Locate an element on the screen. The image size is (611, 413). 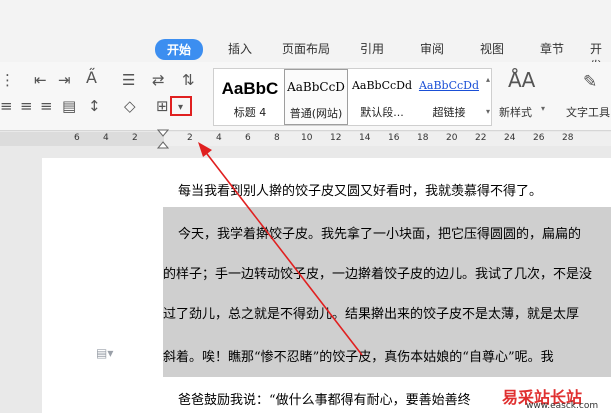
watermark: 易采站长站 www.easck.com is located at coordinates (553, 397).